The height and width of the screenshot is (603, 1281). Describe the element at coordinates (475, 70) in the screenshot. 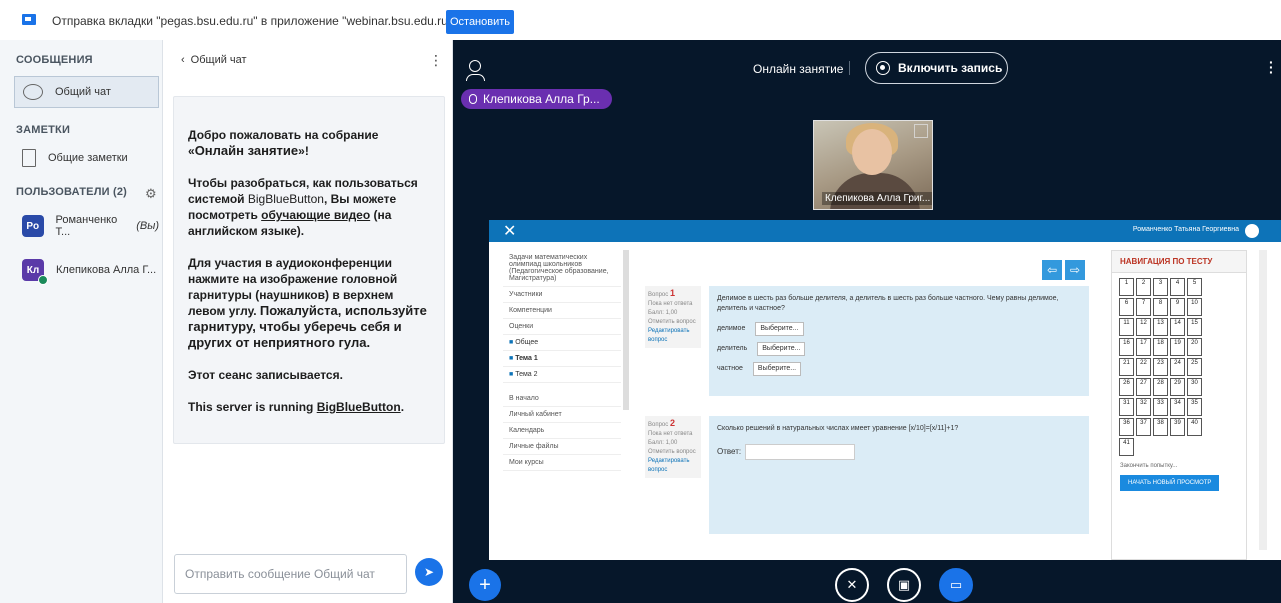

I see `user-icon` at that location.